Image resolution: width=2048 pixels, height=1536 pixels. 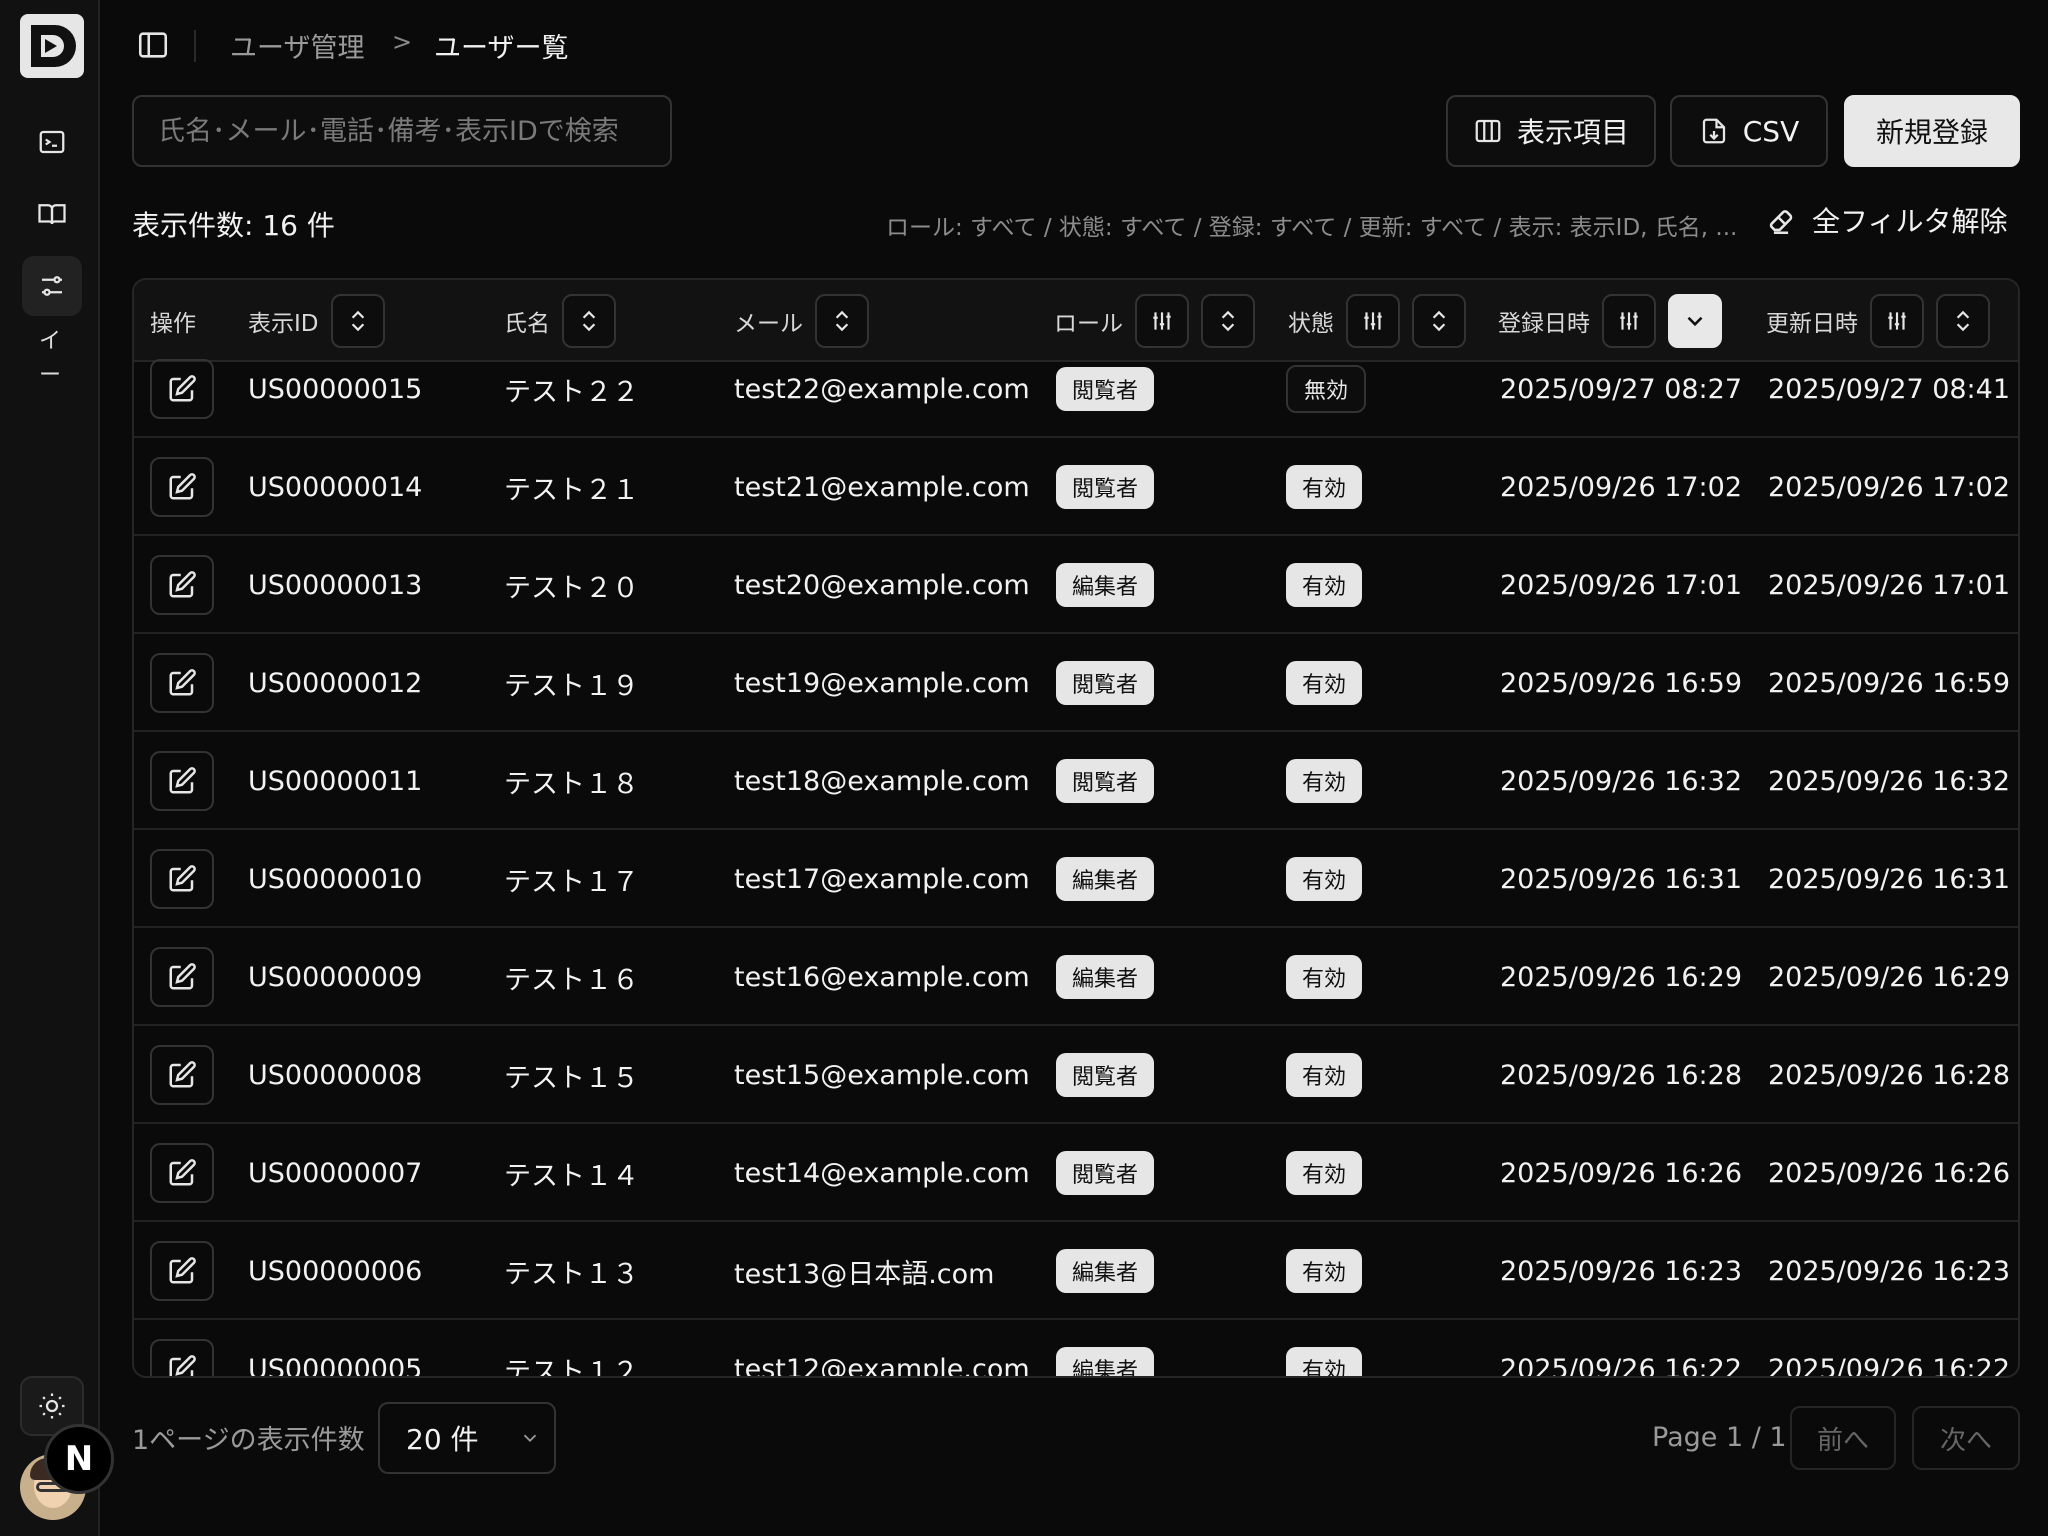 I want to click on sidebar-item-settings, so click(x=52, y=286).